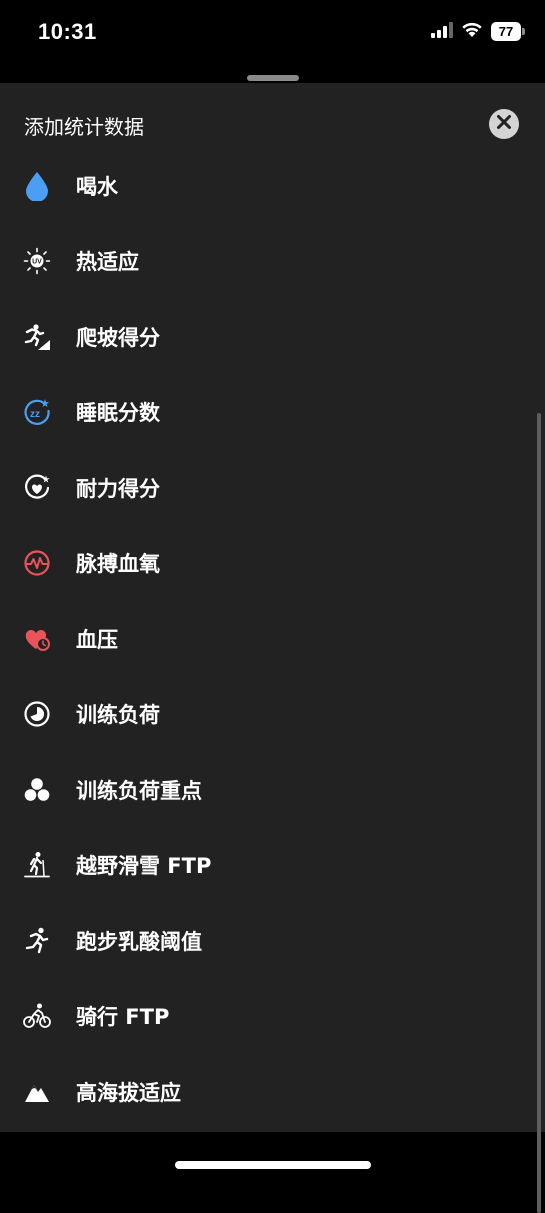  Describe the element at coordinates (272, 262) in the screenshot. I see `list-item-heat-acclimation: UV 热适应` at that location.